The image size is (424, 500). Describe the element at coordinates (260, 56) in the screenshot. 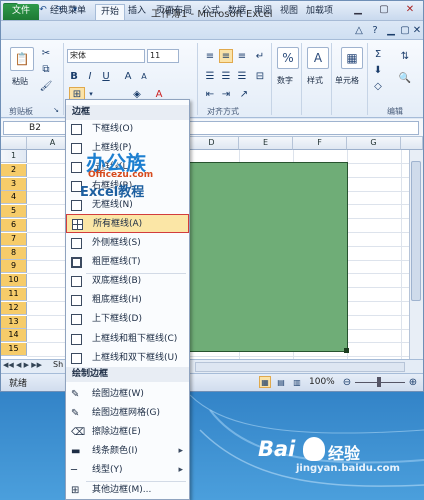

I see `wrap-text-icon: ↵` at that location.